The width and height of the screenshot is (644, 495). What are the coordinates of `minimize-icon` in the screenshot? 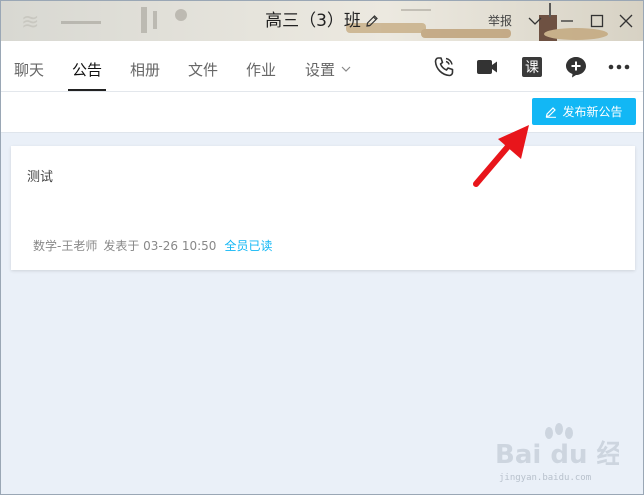 It's located at (567, 21).